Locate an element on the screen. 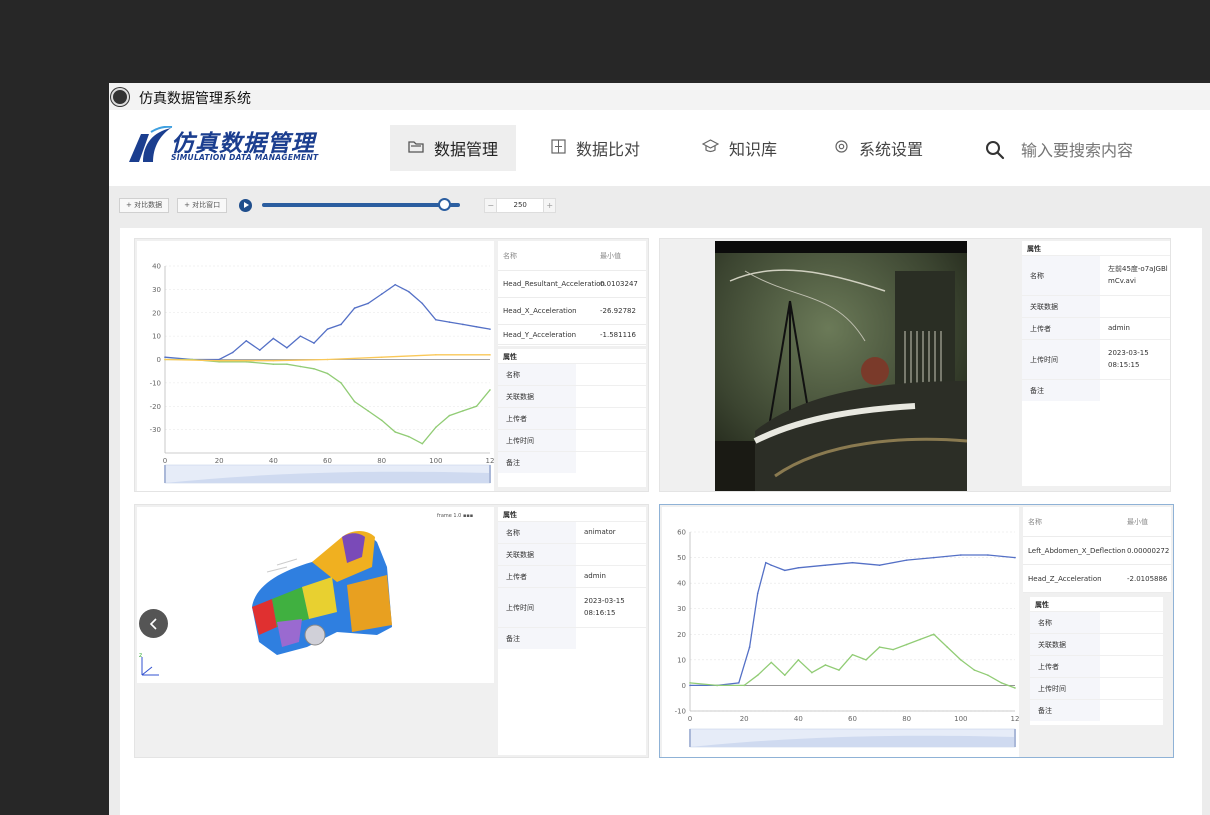  table-row: Left_Abdomen_X_Deflection 0.00000272 is located at coordinates (1097, 551).